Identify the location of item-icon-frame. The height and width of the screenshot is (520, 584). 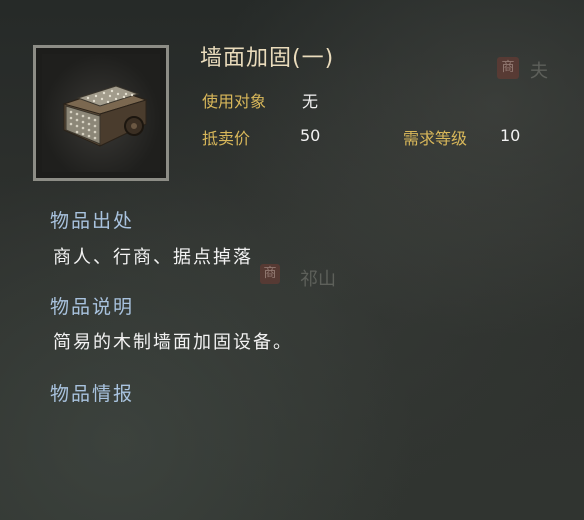
(101, 113).